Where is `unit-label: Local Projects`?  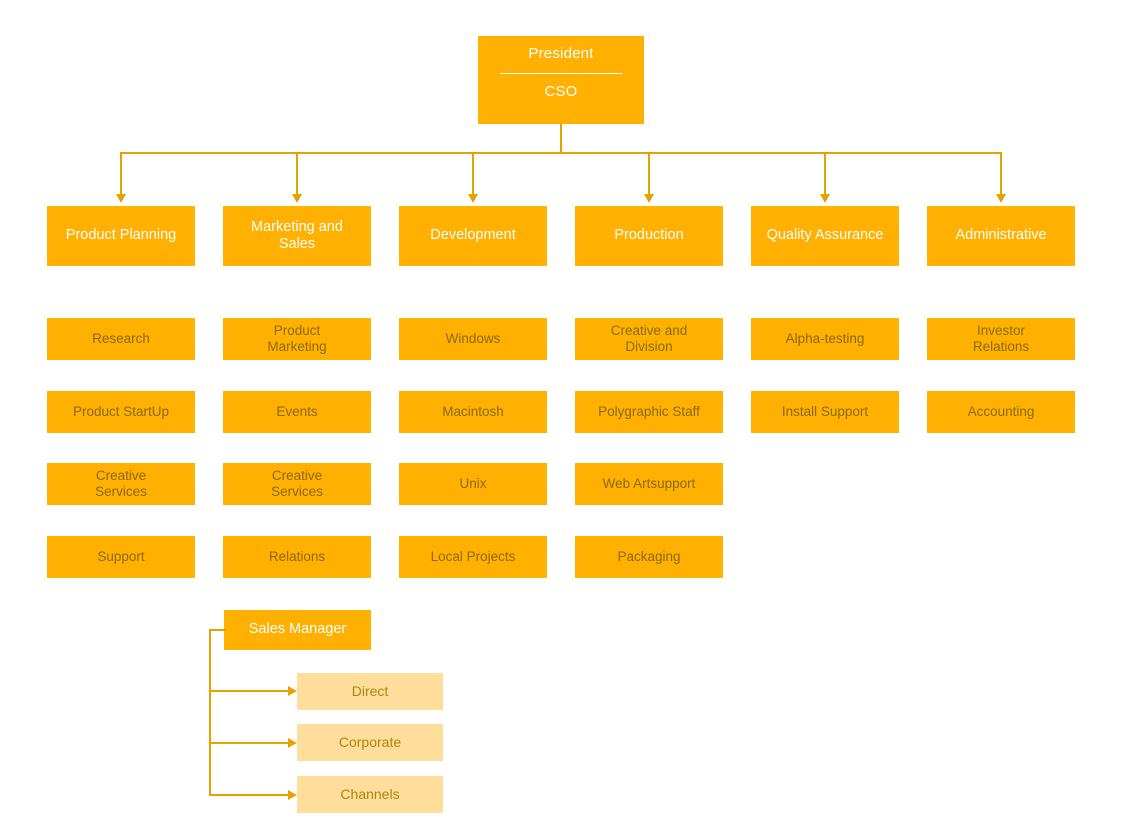
unit-label: Local Projects is located at coordinates (473, 557).